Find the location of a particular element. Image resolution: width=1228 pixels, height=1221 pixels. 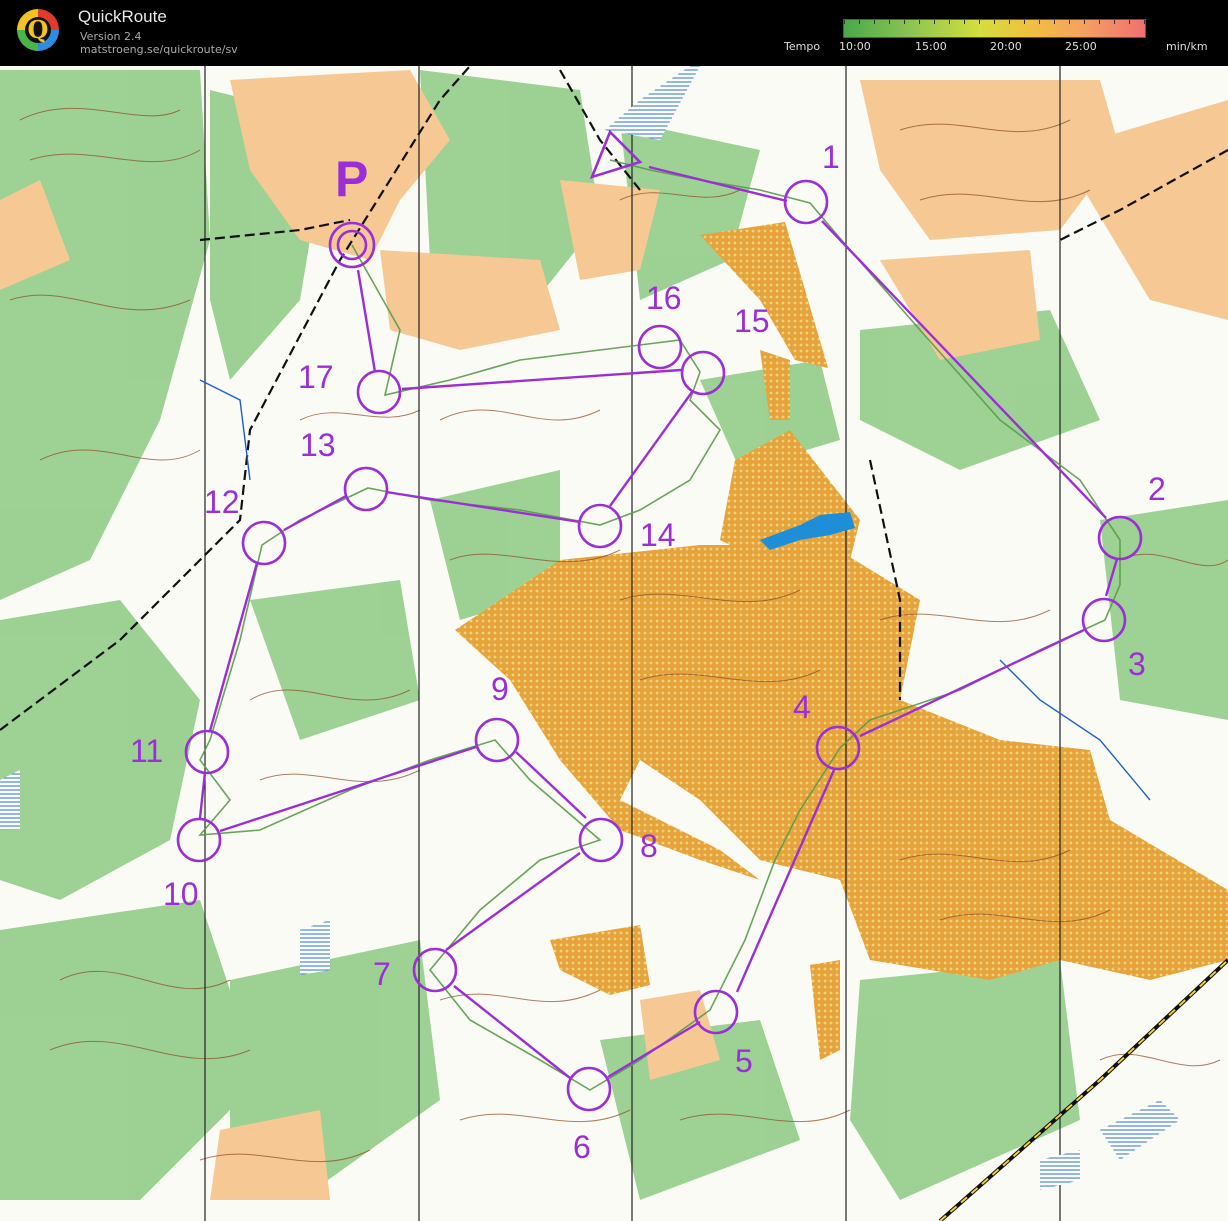

logo-letter: Q is located at coordinates (38, 29).